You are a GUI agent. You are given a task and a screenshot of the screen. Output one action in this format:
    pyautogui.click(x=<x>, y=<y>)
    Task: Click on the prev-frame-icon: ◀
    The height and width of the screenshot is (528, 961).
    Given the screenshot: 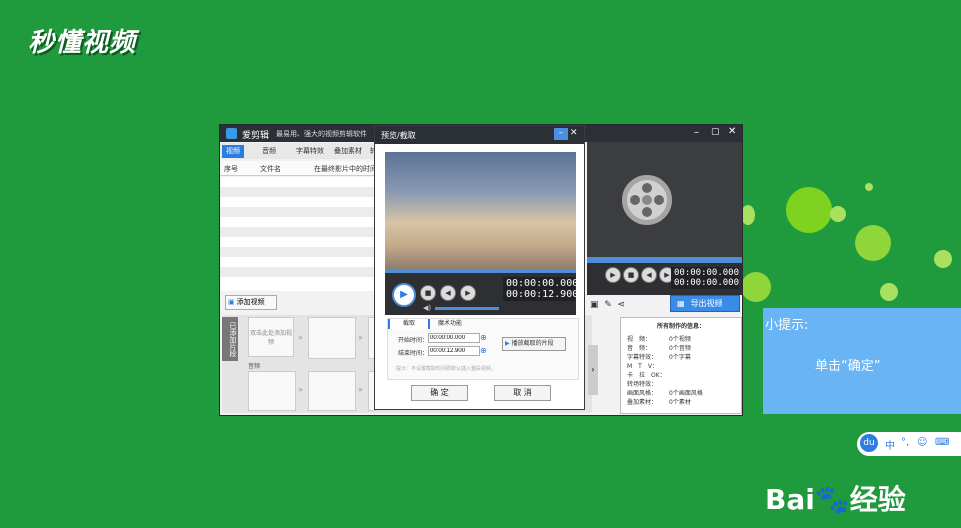 What is the action you would take?
    pyautogui.click(x=649, y=275)
    